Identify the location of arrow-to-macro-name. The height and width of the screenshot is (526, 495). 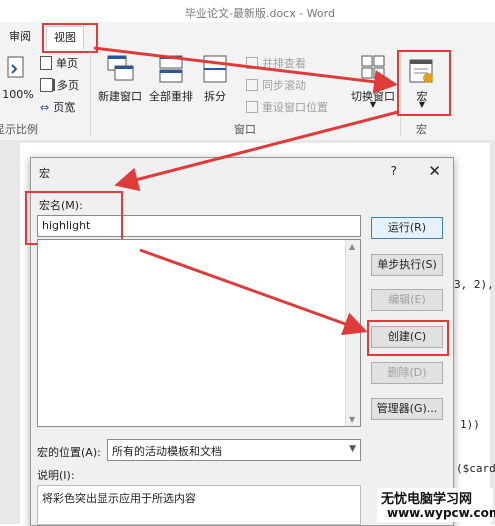
(256, 151).